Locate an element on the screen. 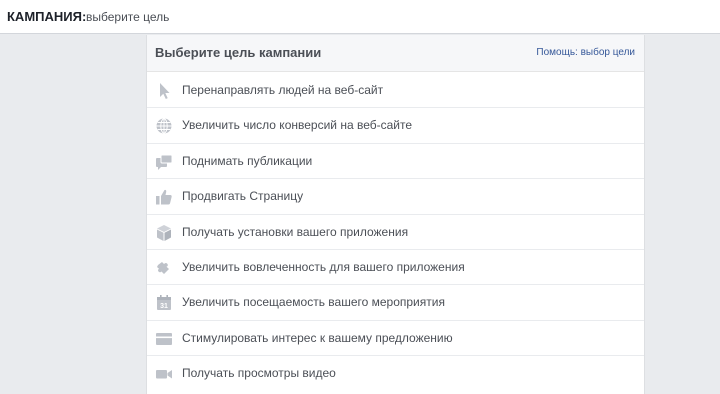 This screenshot has width=720, height=394. objective-page-post-engagement: Поднимать публикации is located at coordinates (395, 162).